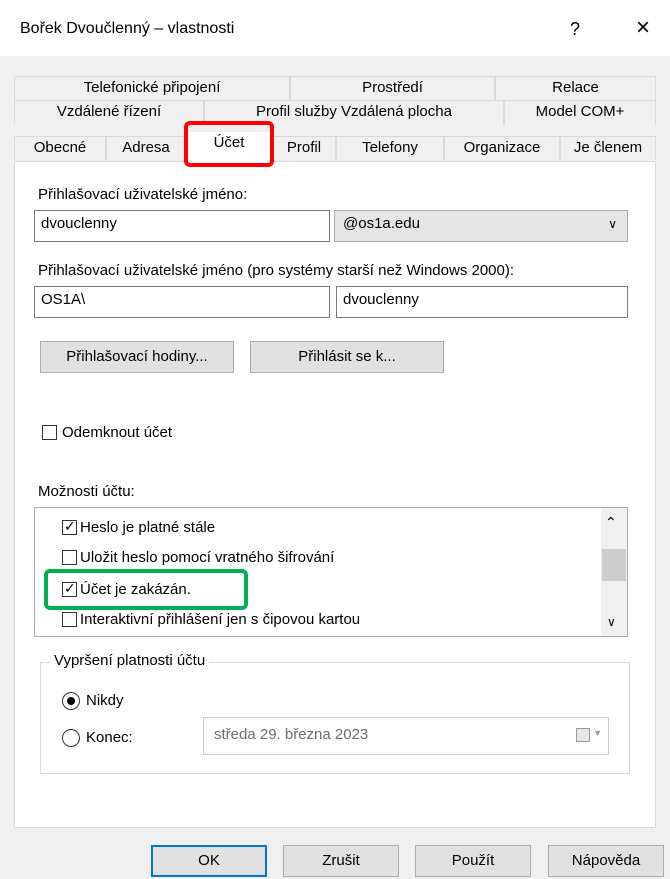 Image resolution: width=670 pixels, height=879 pixels. What do you see at coordinates (152, 88) in the screenshot?
I see `tab-dialup: Telefonické připojení` at bounding box center [152, 88].